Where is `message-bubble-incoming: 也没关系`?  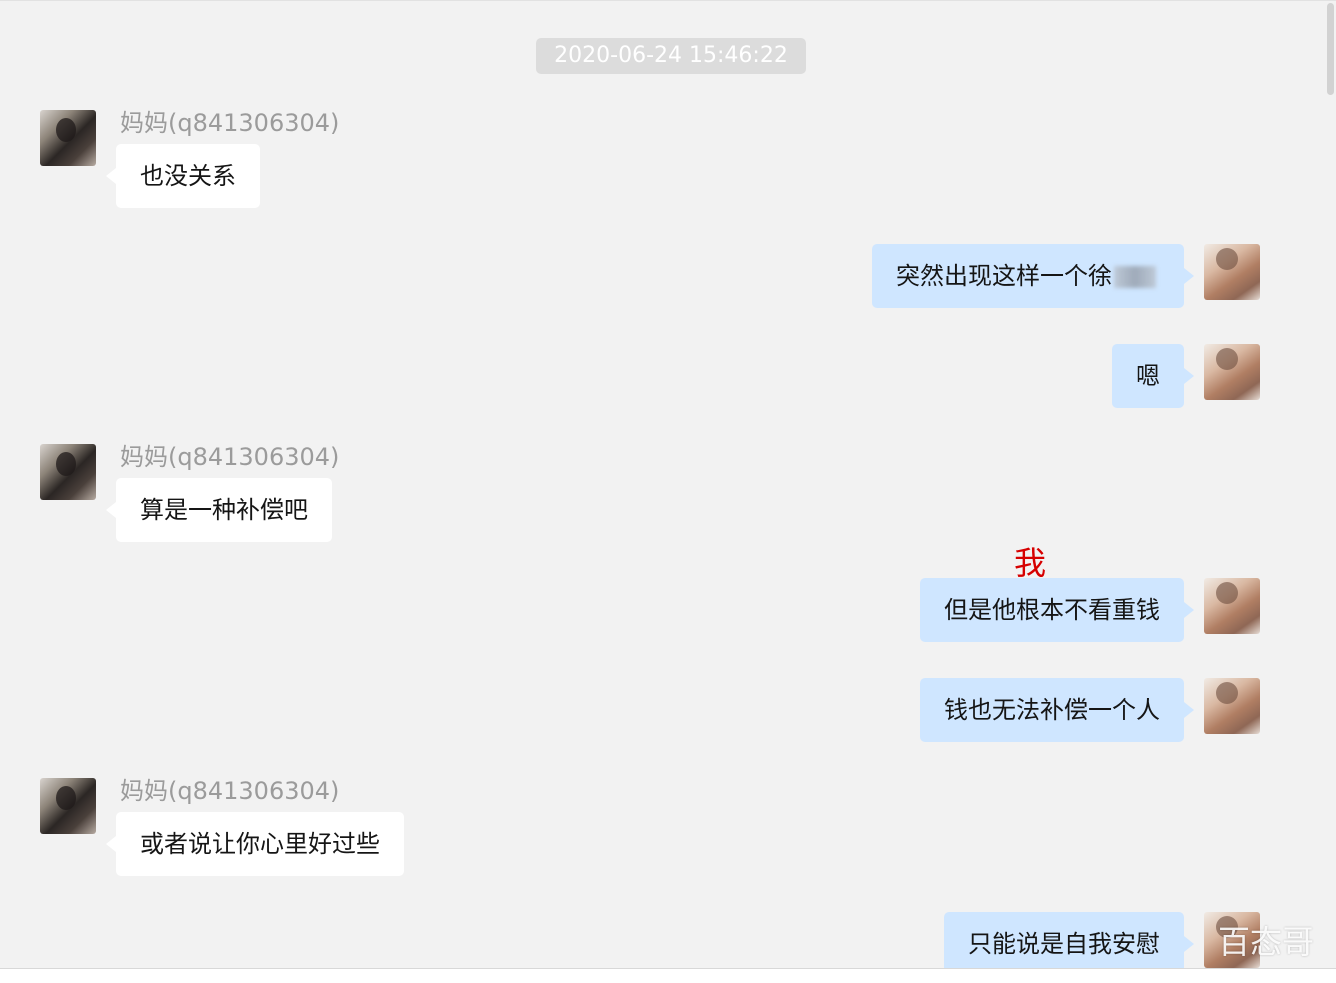 message-bubble-incoming: 也没关系 is located at coordinates (183, 176).